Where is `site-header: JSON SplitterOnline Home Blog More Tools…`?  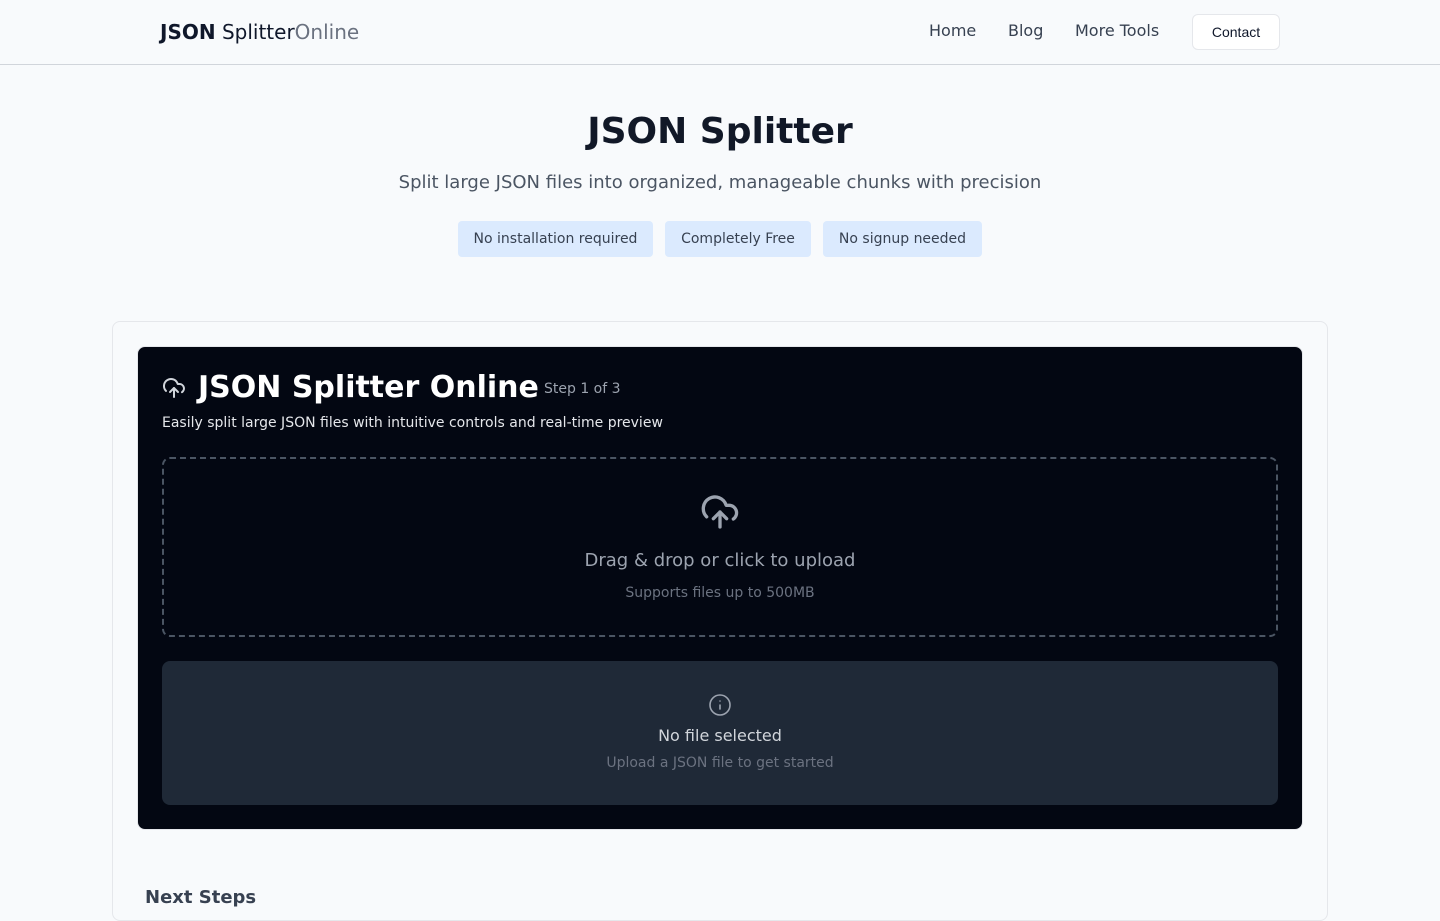
site-header: JSON SplitterOnline Home Blog More Tools… is located at coordinates (720, 32).